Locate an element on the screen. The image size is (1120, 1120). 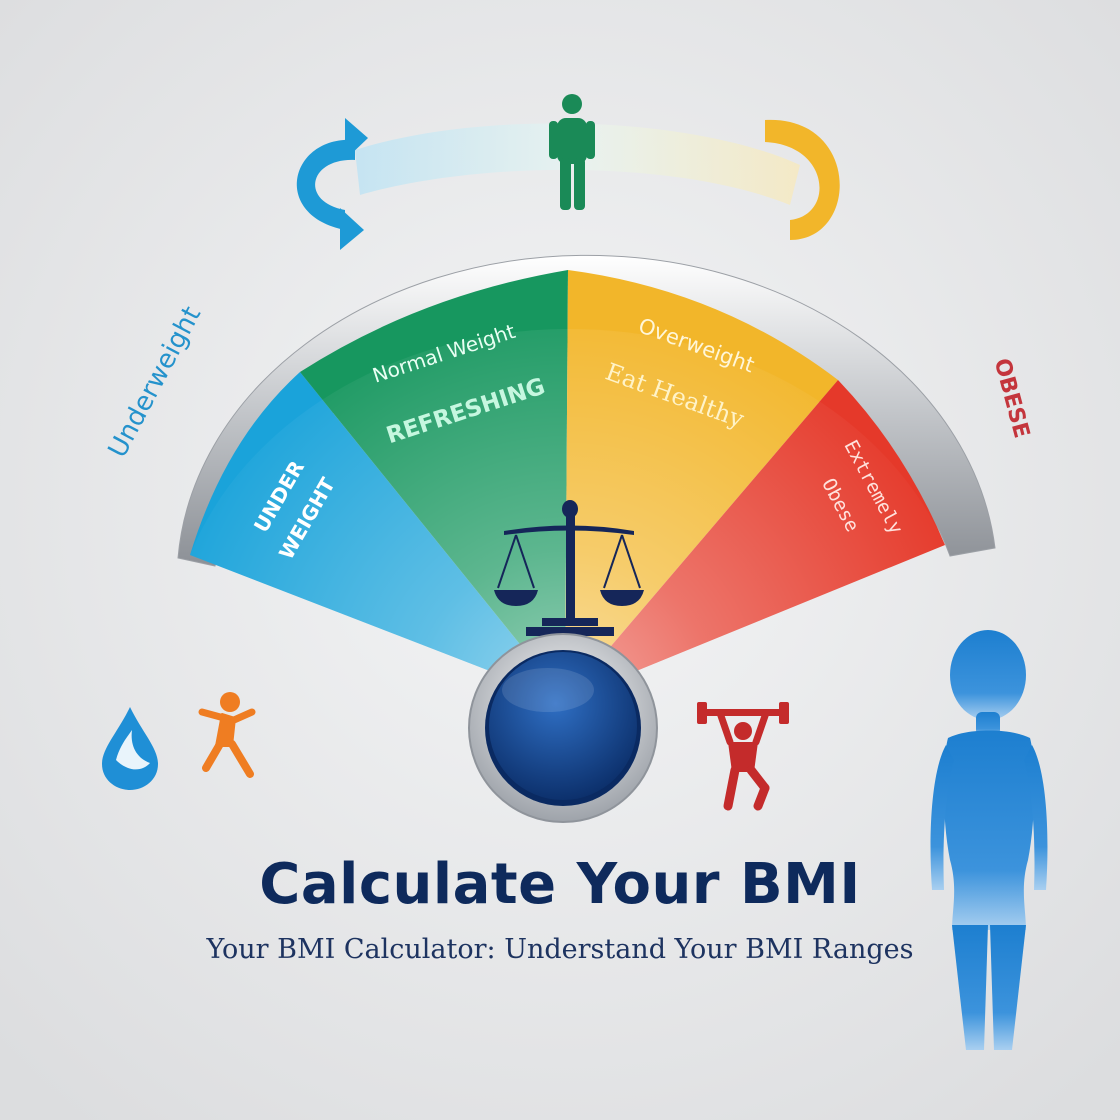
gauge-knob is located at coordinates (563, 728).